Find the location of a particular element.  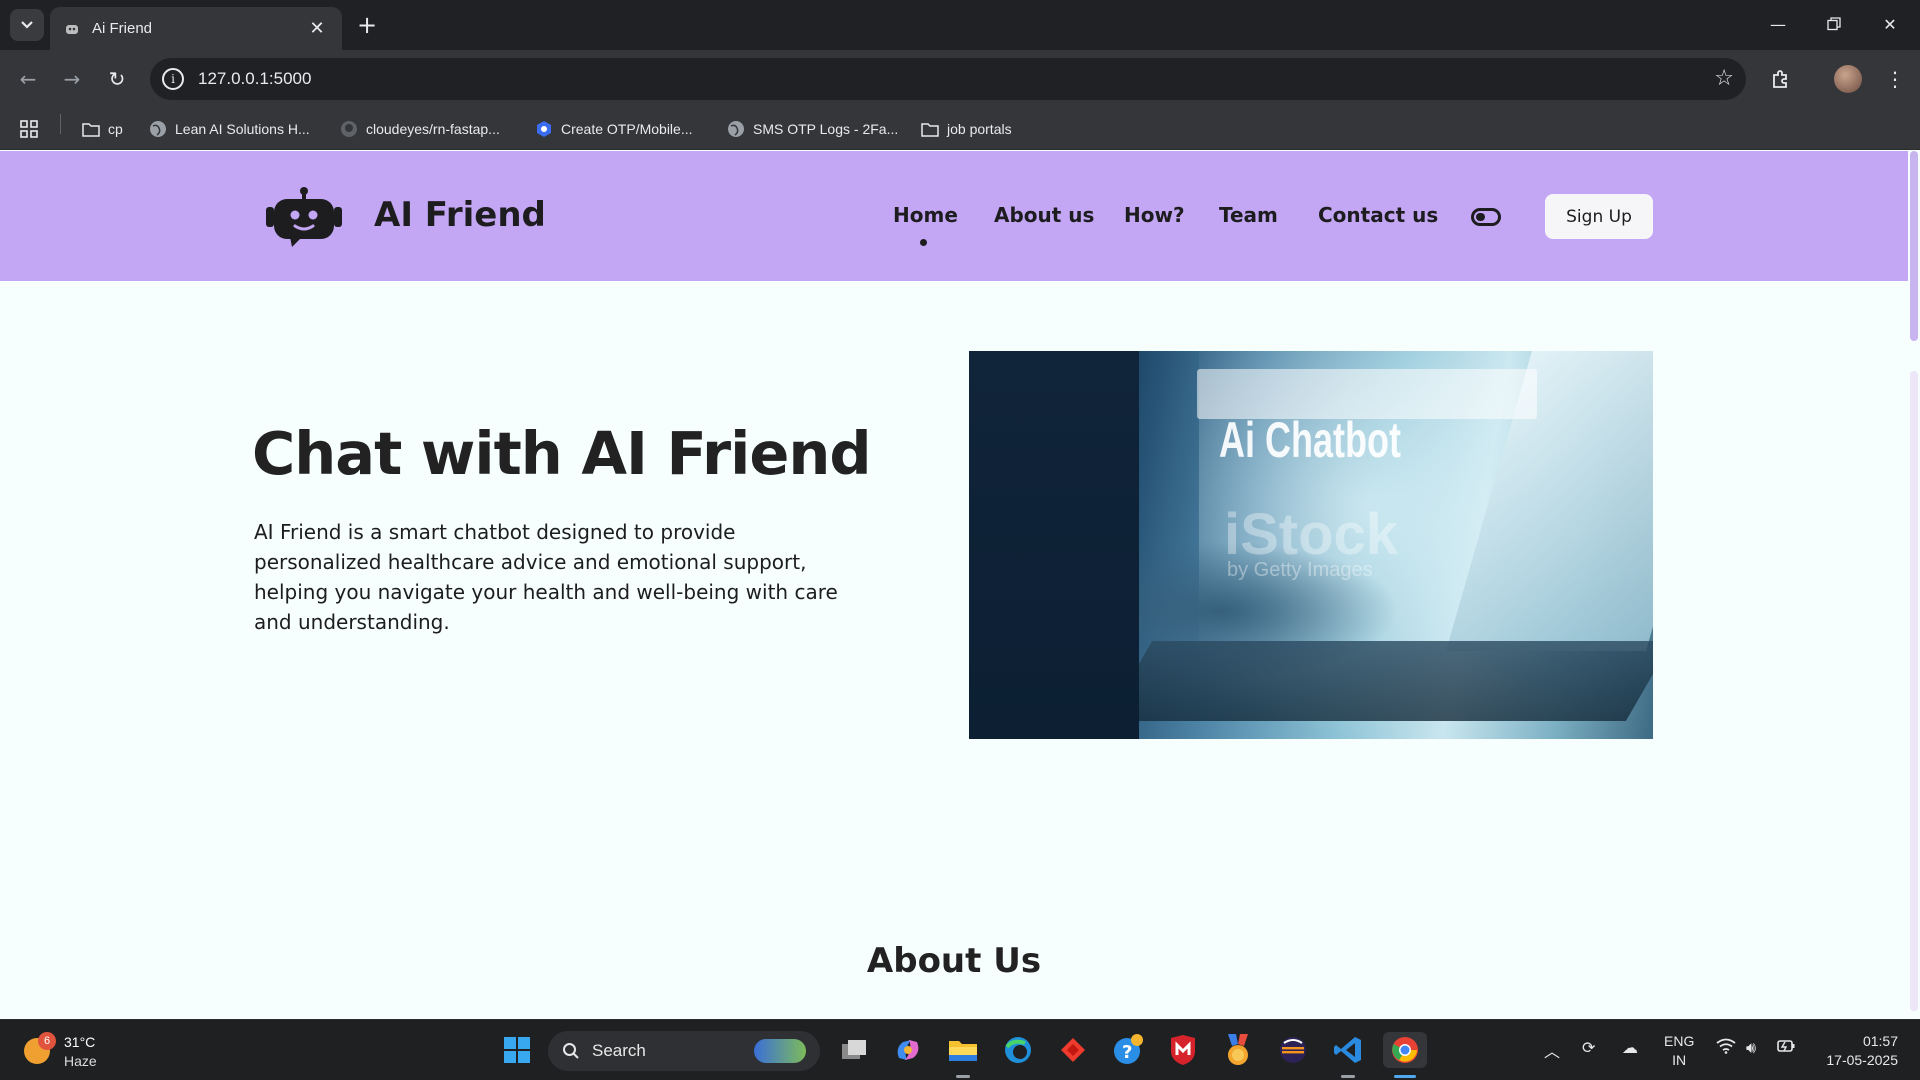

browser-titlebar: Ai Friend ✕ + — ✕ is located at coordinates (960, 25).